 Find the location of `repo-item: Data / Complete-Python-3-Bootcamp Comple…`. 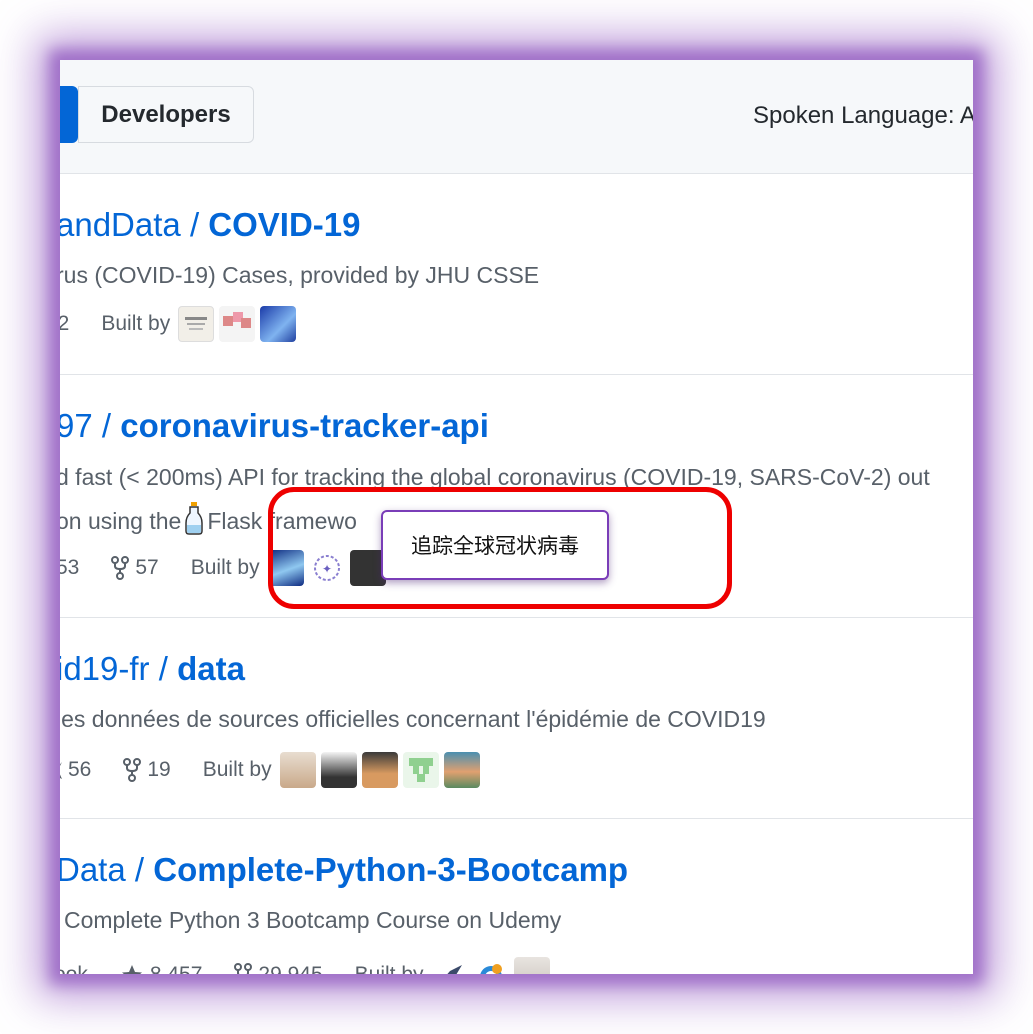

repo-item: Data / Complete-Python-3-Bootcamp Comple… is located at coordinates (516, 896).